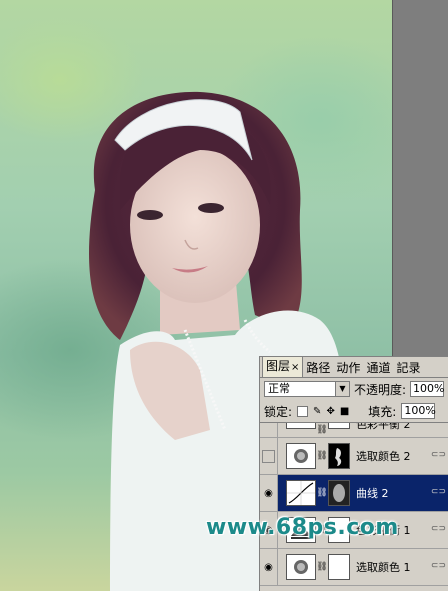 This screenshot has width=448, height=591. I want to click on panel-tabs: 图层× 路径 动作 通道 記录, so click(354, 367).